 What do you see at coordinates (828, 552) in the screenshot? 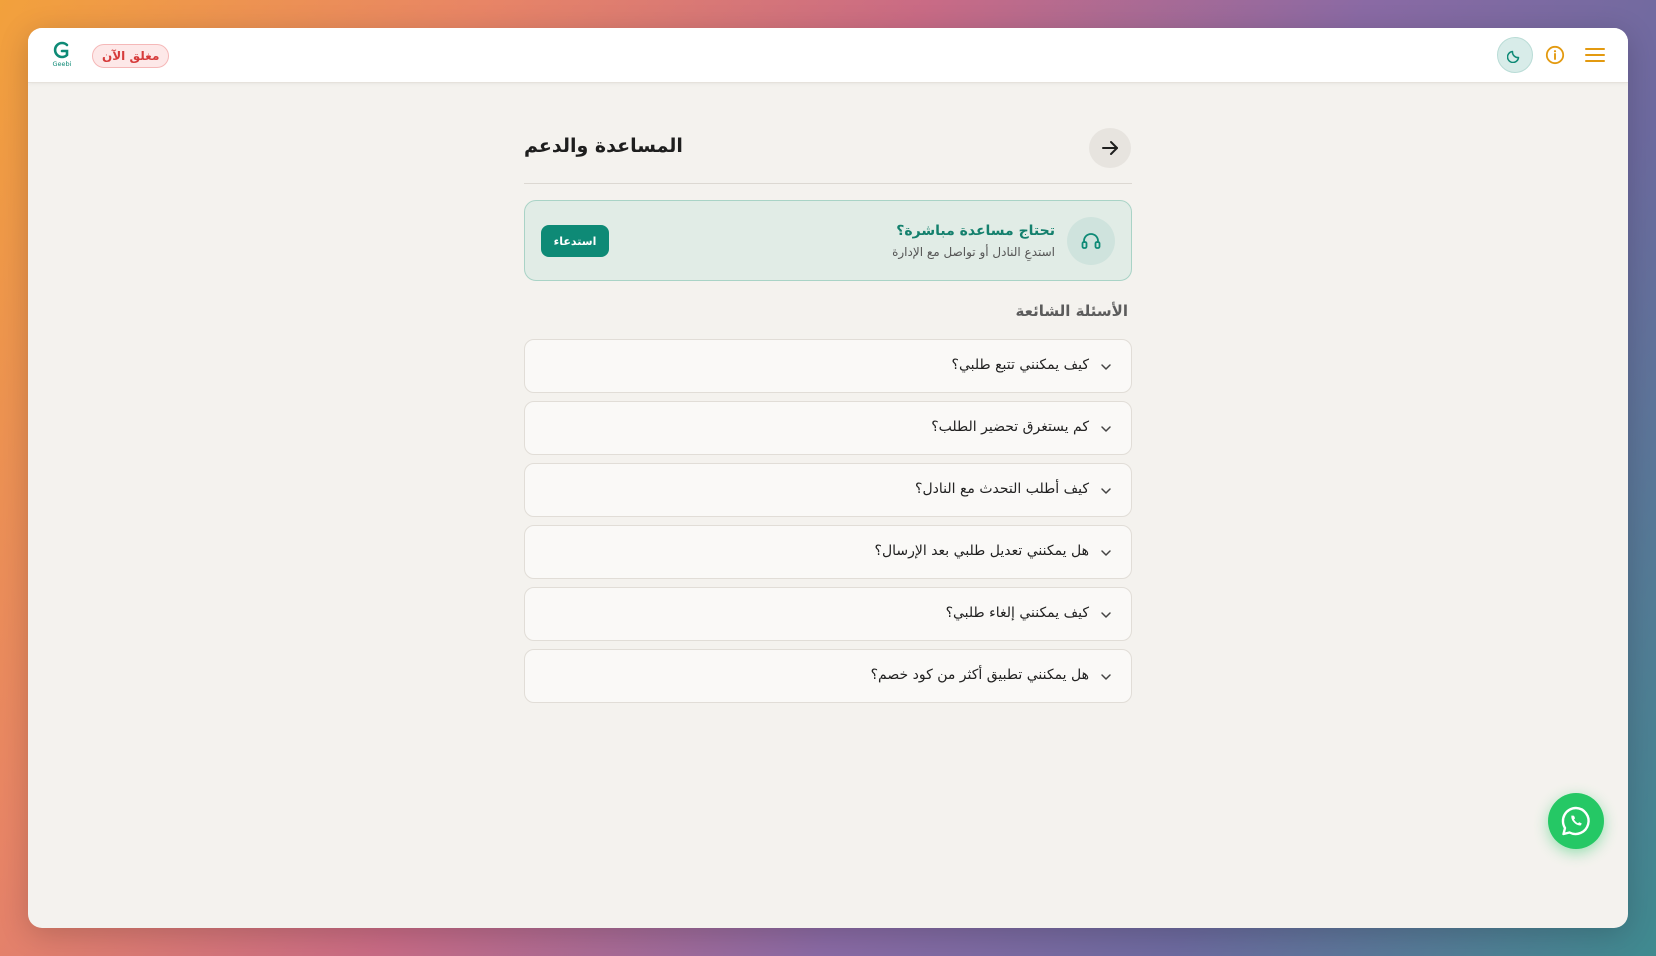
I see `faq-item: هل يمكنني تعديل طلبي بعد الإرسال؟` at bounding box center [828, 552].